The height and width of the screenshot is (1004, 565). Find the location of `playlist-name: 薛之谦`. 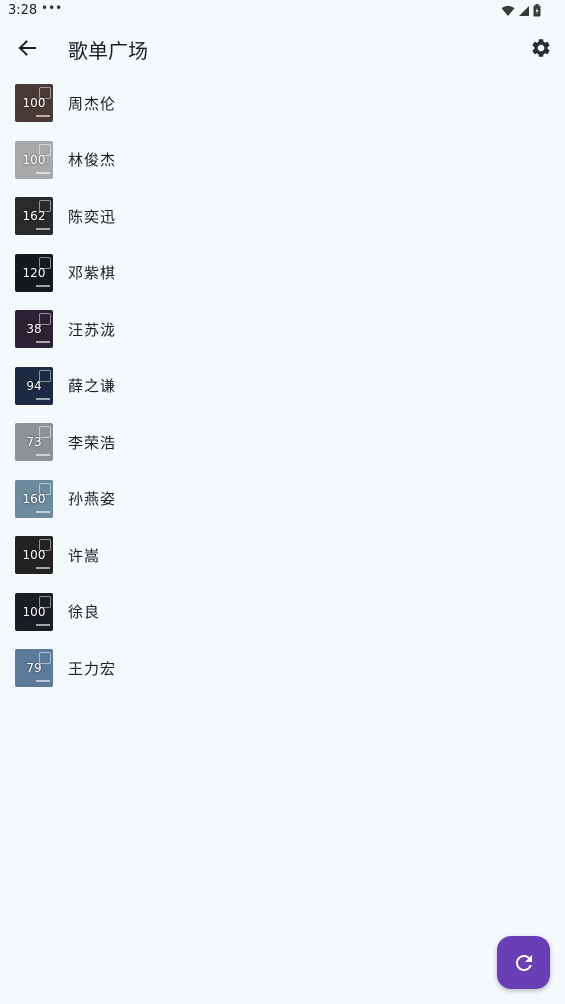

playlist-name: 薛之谦 is located at coordinates (92, 386).